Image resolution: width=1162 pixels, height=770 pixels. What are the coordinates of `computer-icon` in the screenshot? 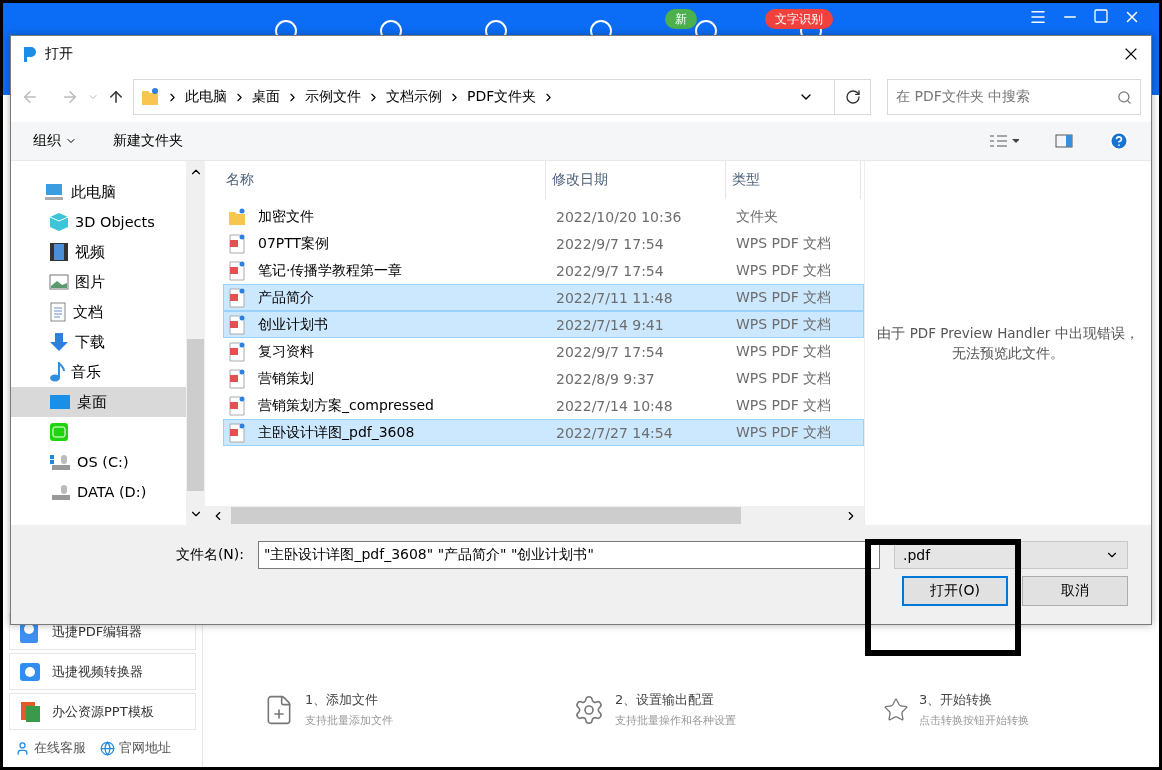 It's located at (54, 192).